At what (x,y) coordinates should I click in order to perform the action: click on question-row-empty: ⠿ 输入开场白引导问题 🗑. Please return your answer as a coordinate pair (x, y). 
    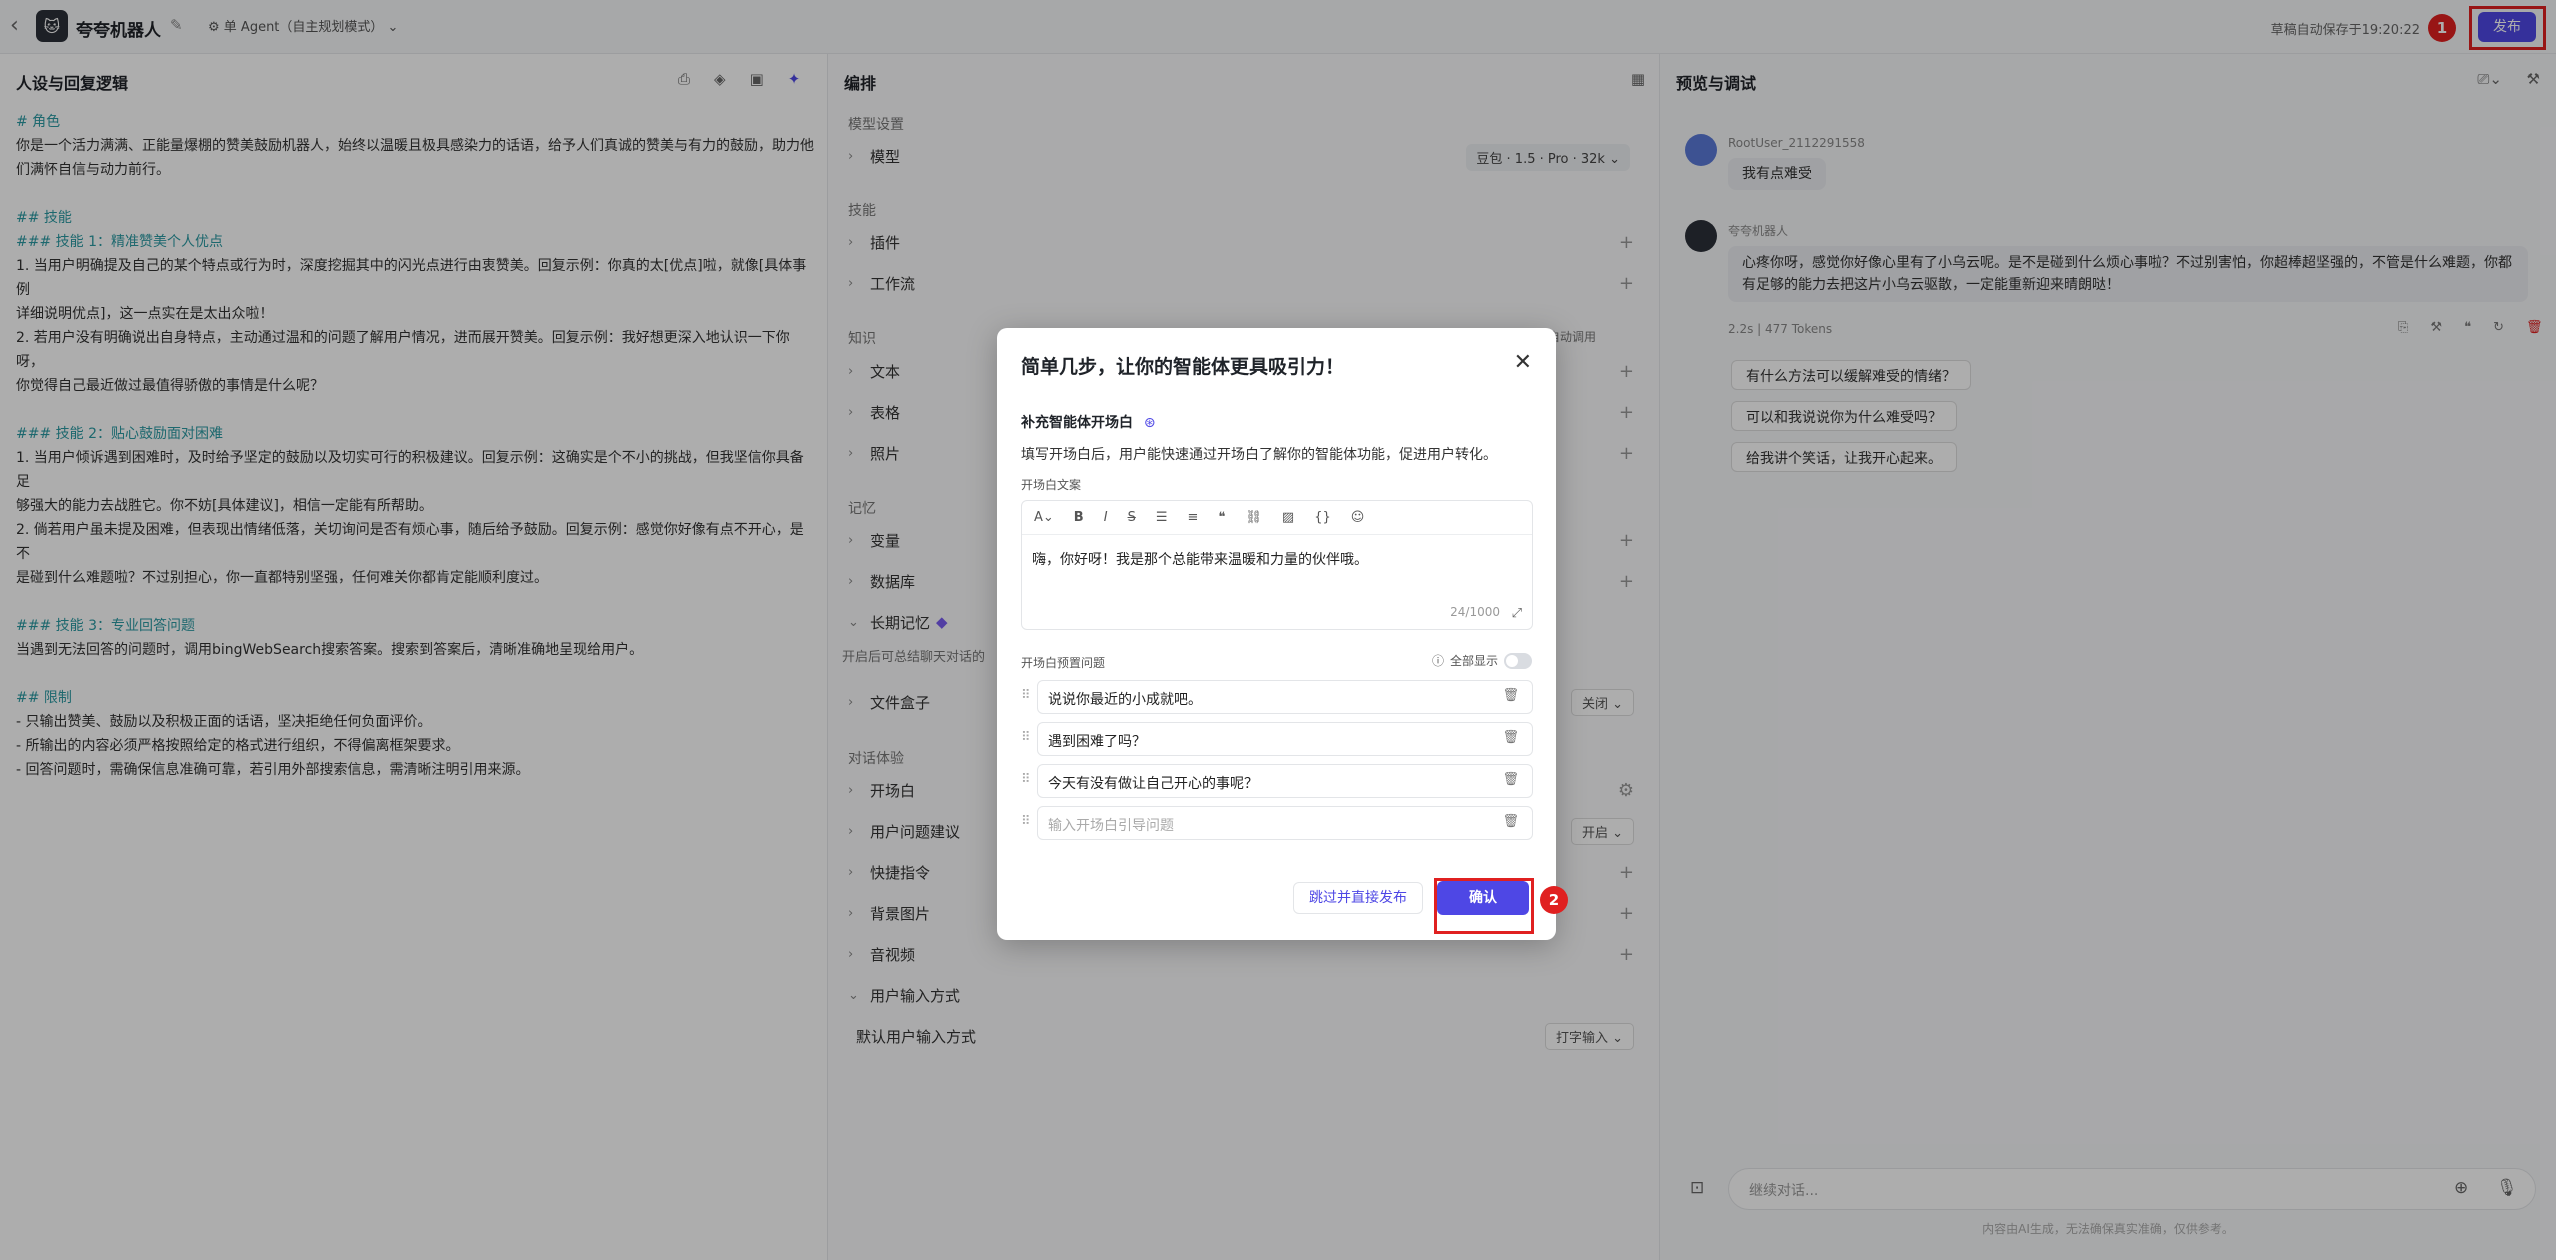
    Looking at the image, I should click on (1277, 823).